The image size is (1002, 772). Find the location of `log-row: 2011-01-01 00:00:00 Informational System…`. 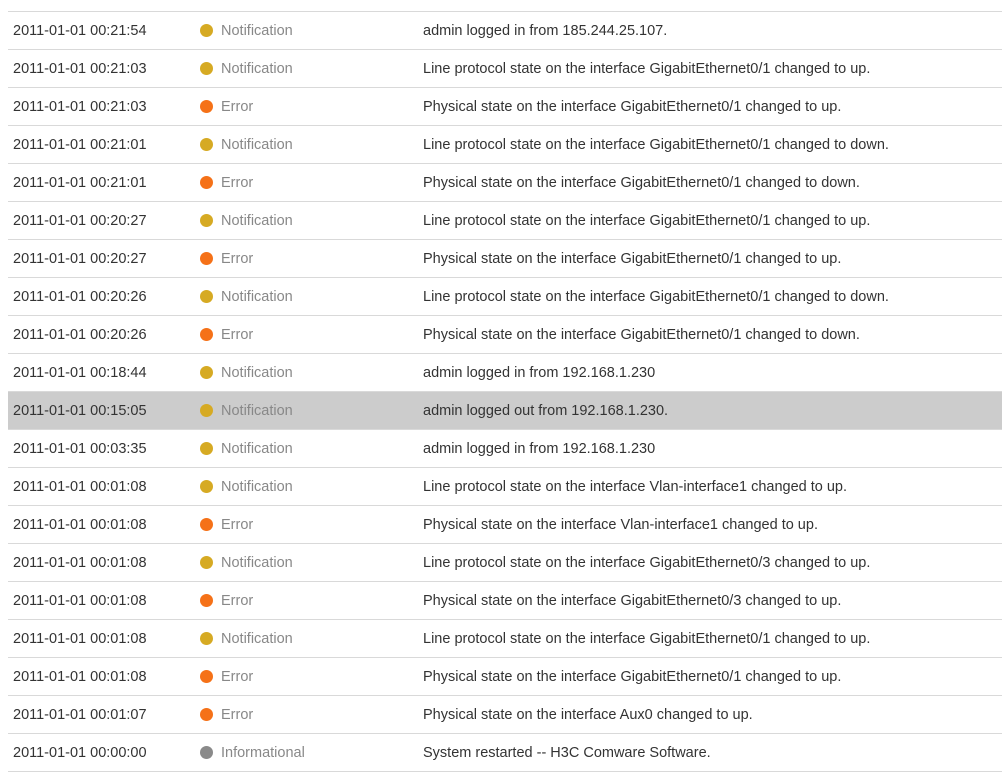

log-row: 2011-01-01 00:00:00 Informational System… is located at coordinates (505, 753).